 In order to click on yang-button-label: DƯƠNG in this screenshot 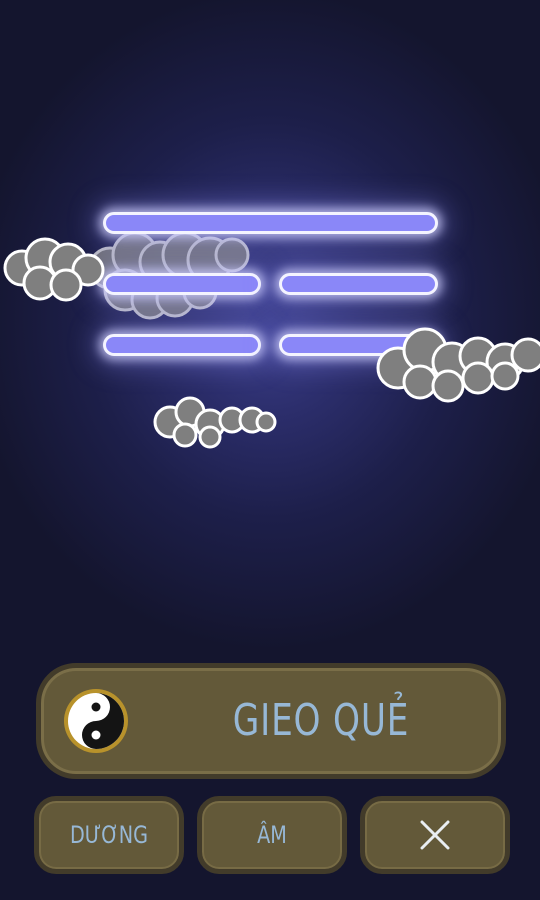, I will do `click(109, 835)`.